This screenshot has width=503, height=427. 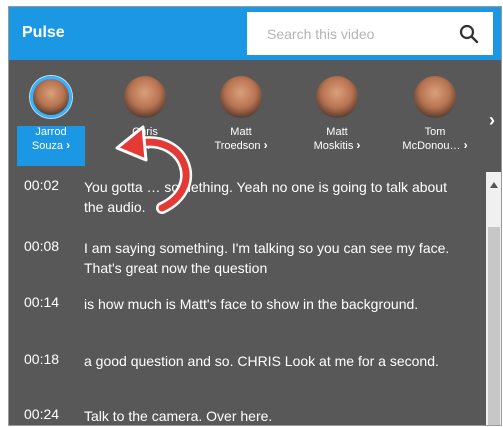 I want to click on transcript-scrollbar, so click(x=493, y=298).